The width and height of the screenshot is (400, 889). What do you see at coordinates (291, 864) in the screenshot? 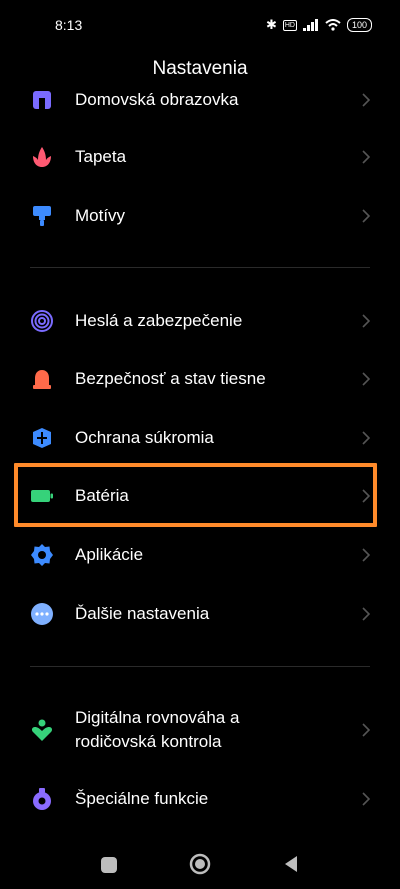
I see `back-button` at bounding box center [291, 864].